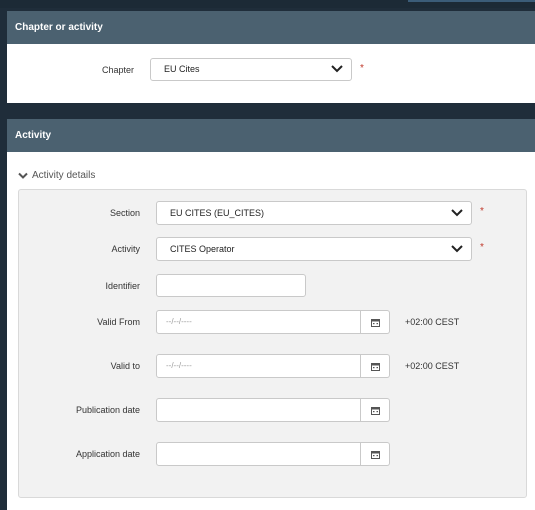  I want to click on valid-from-timezone: +02:00 CEST, so click(432, 322).